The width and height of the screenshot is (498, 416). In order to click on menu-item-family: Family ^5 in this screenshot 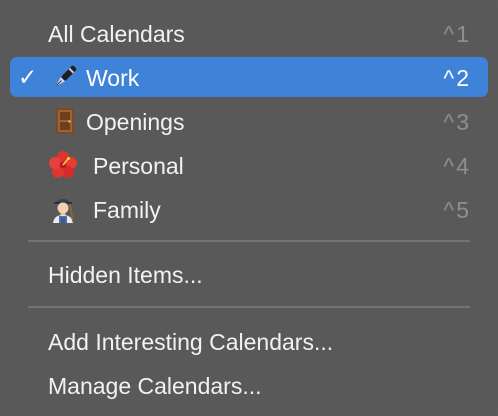, I will do `click(249, 209)`.